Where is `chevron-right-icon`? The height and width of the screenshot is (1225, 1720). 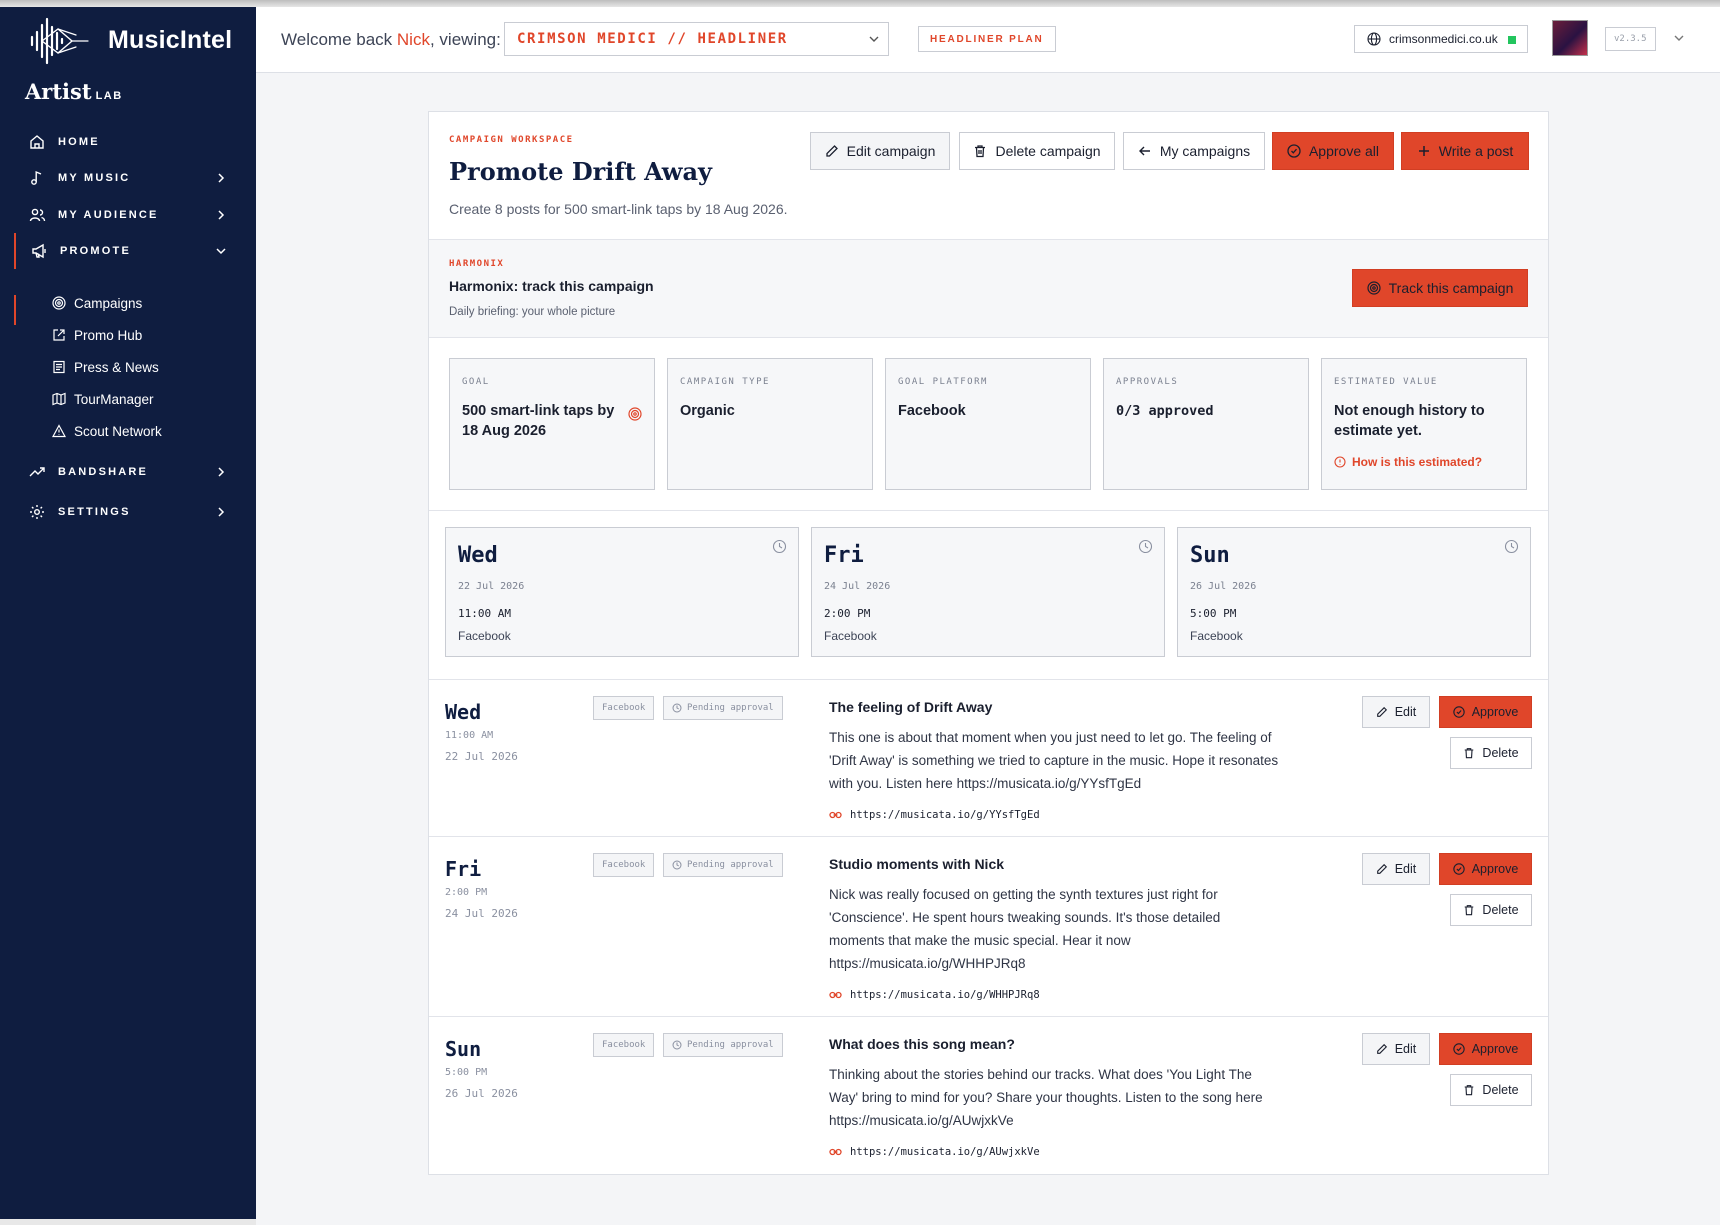
chevron-right-icon is located at coordinates (221, 512).